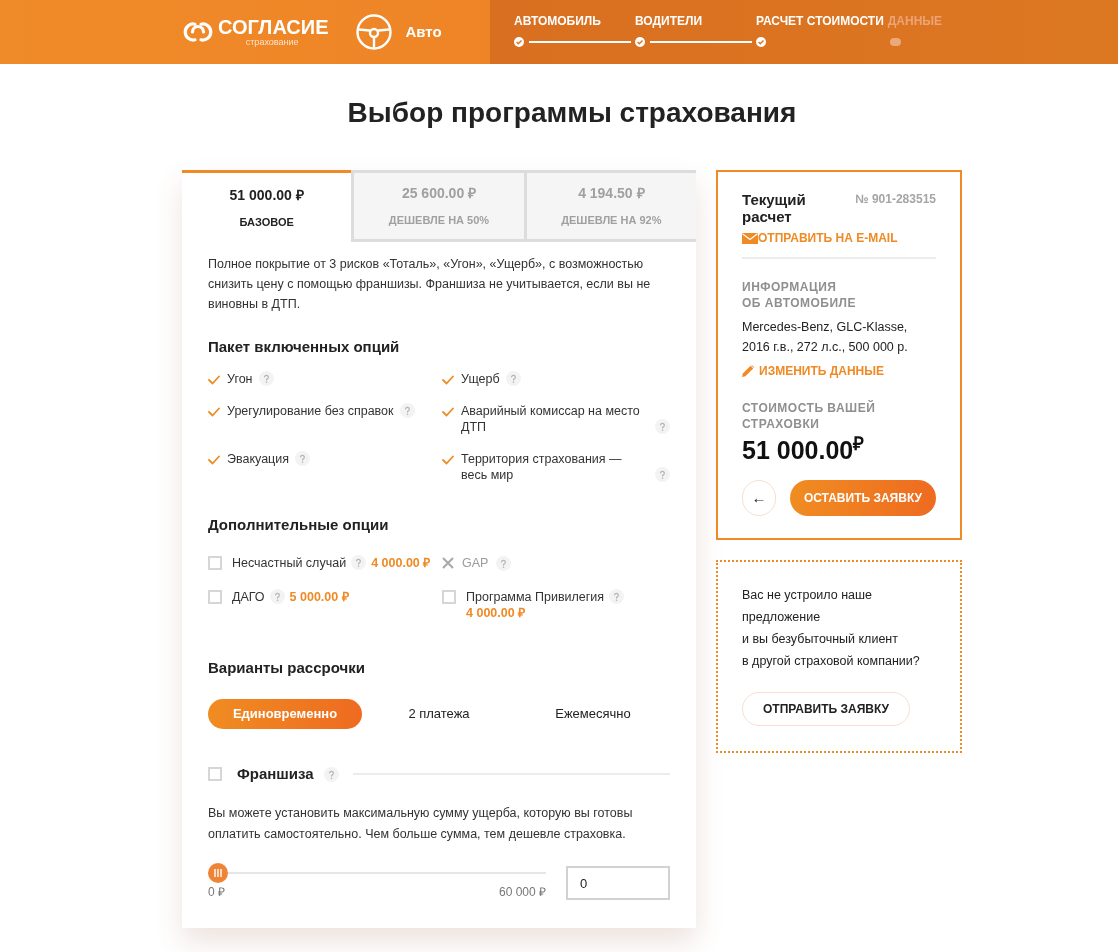 Image resolution: width=1118 pixels, height=952 pixels. I want to click on logo-rings-icon, so click(198, 32).